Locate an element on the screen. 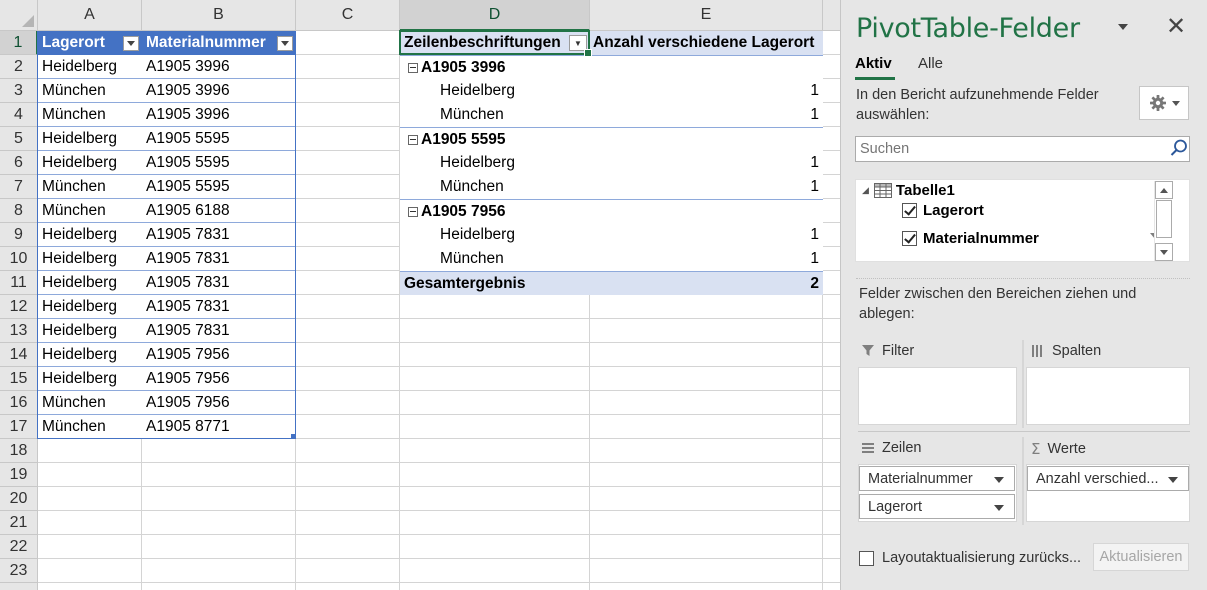 This screenshot has width=1207, height=590. select-all-corner is located at coordinates (19, 15).